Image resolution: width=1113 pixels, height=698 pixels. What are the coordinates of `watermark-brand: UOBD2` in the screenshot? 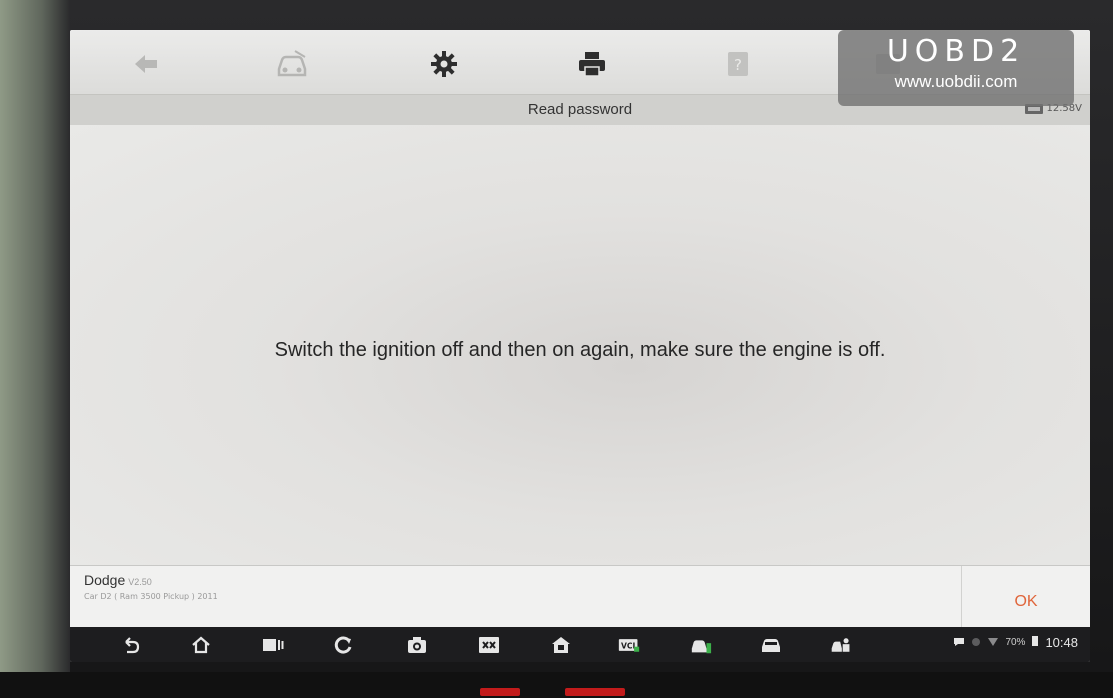 It's located at (956, 51).